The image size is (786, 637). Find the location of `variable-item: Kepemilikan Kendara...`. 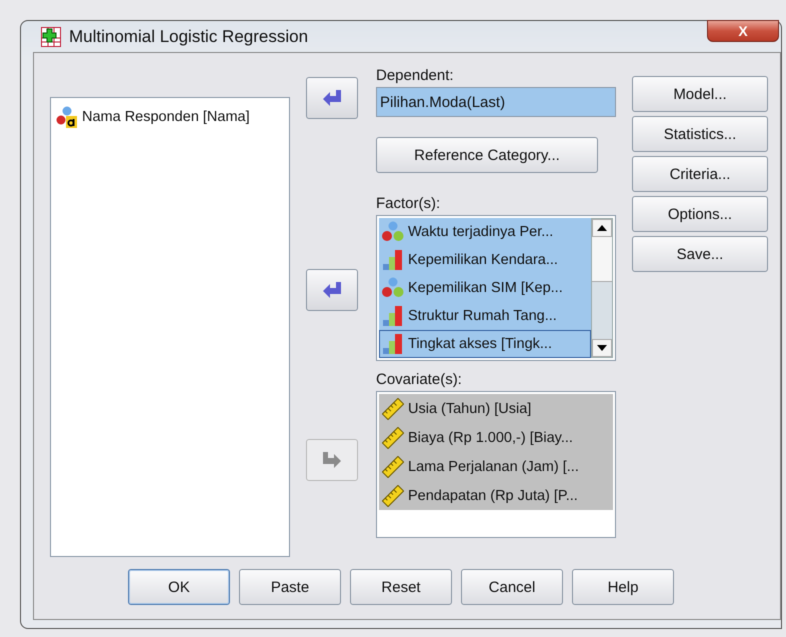

variable-item: Kepemilikan Kendara... is located at coordinates (485, 260).